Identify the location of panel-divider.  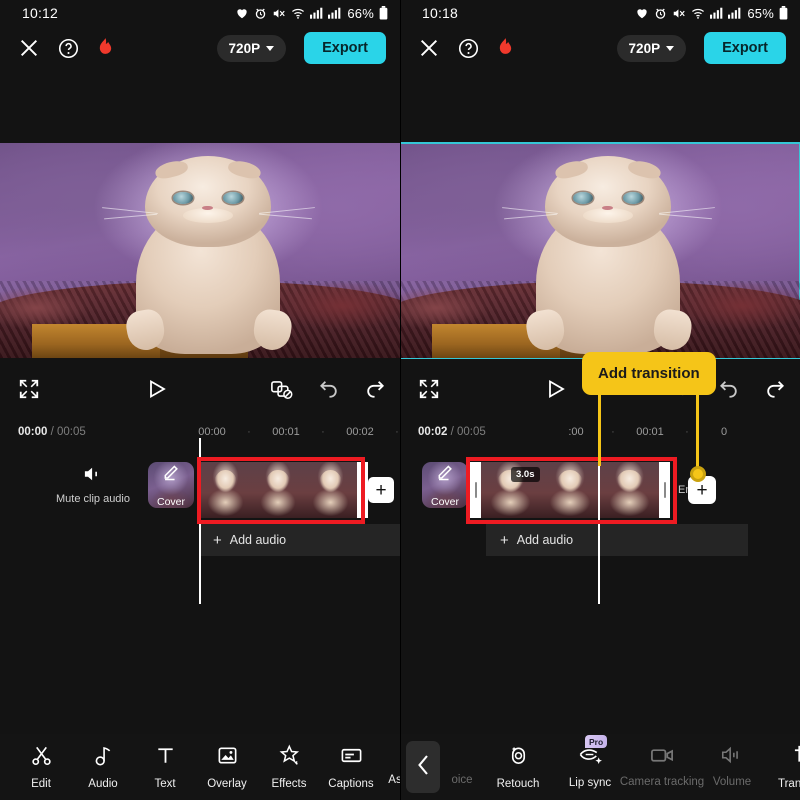
(400, 400).